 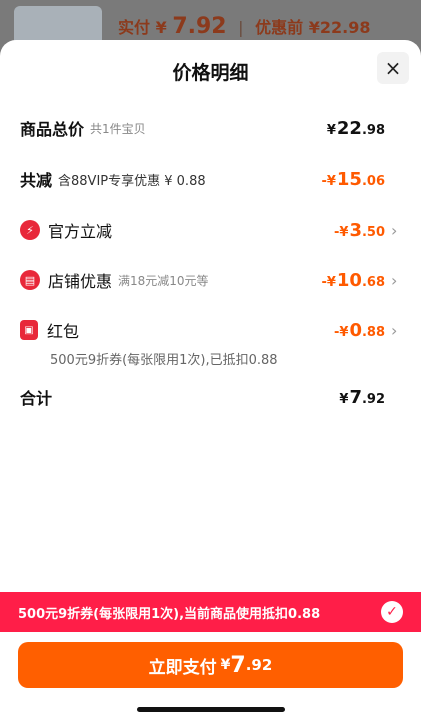 What do you see at coordinates (373, 332) in the screenshot?
I see `red-packet-dec: .88` at bounding box center [373, 332].